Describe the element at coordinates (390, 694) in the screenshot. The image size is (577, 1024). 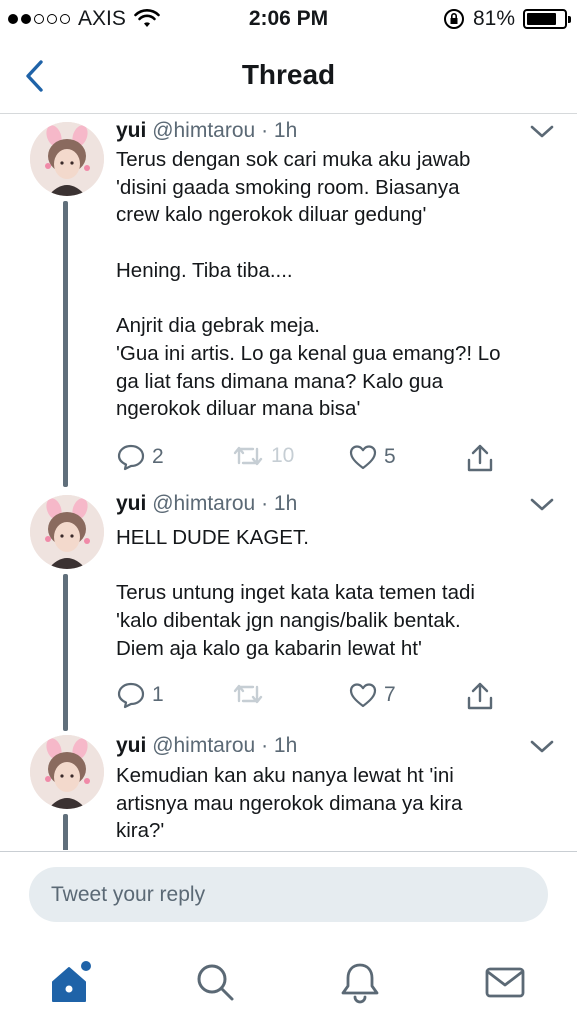
I see `like-count: 7` at that location.